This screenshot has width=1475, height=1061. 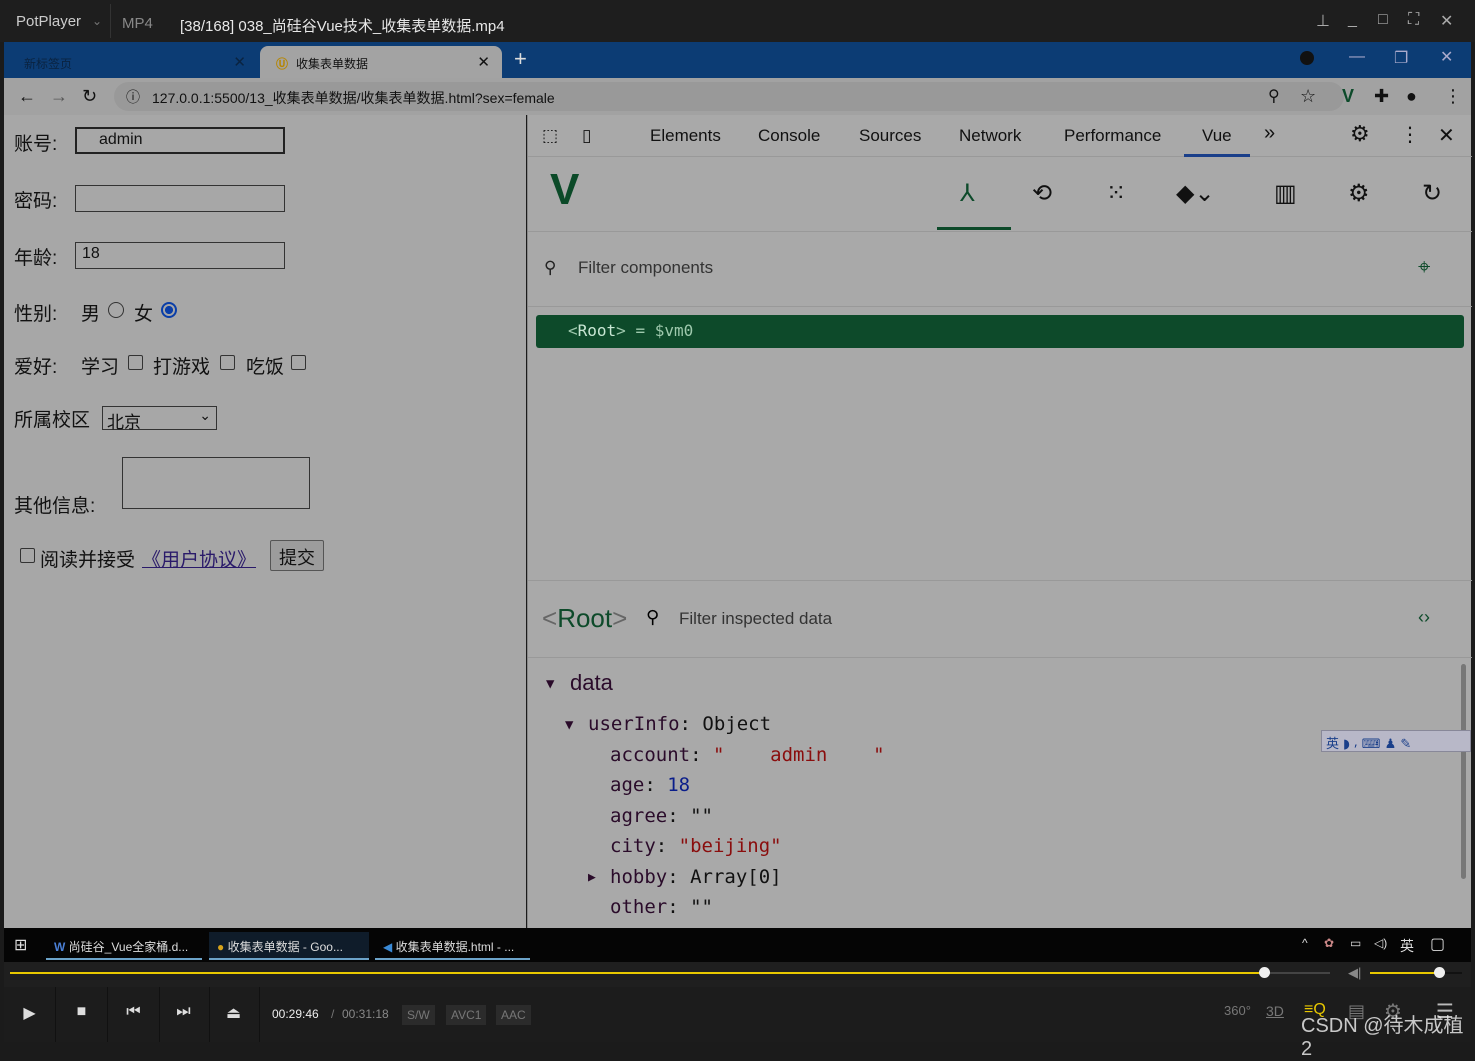 What do you see at coordinates (513, 1015) in the screenshot?
I see `badge-audio-codec: AAC` at bounding box center [513, 1015].